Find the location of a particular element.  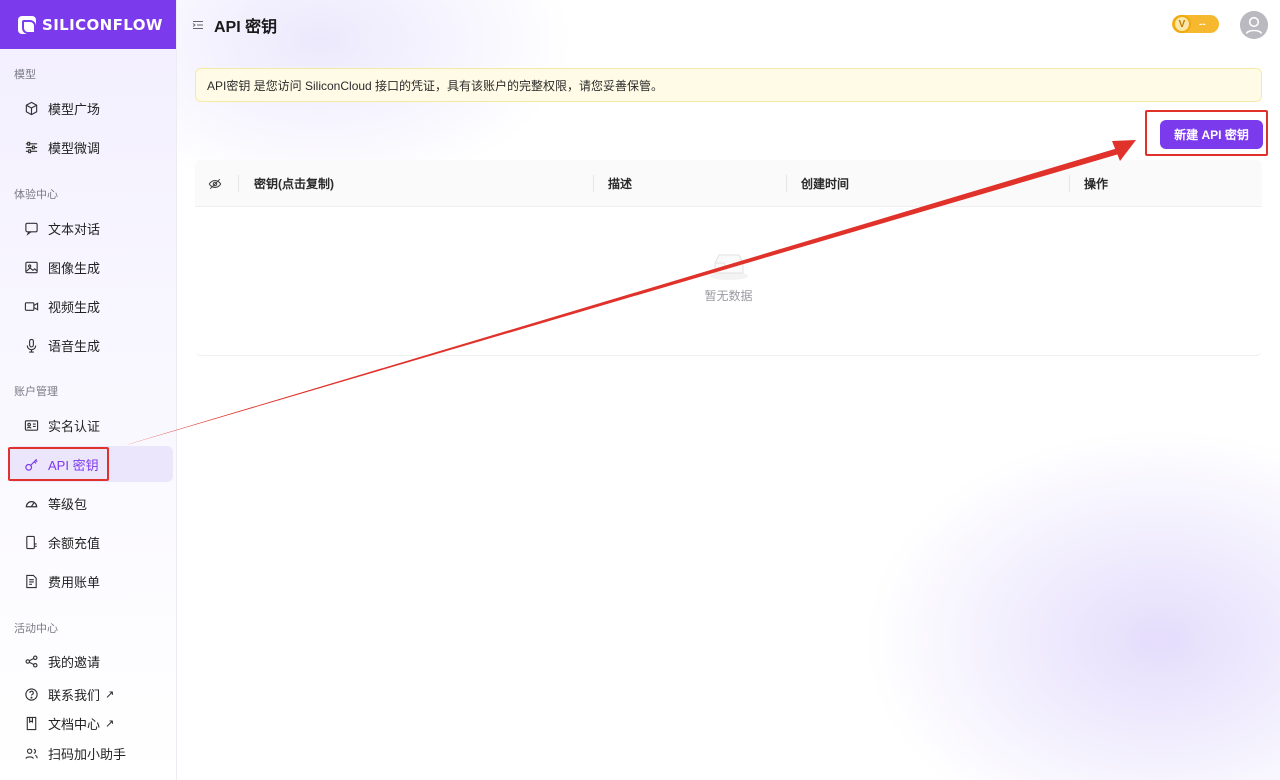

sidebar-item-image-gen: 图像生成 is located at coordinates (90, 267).